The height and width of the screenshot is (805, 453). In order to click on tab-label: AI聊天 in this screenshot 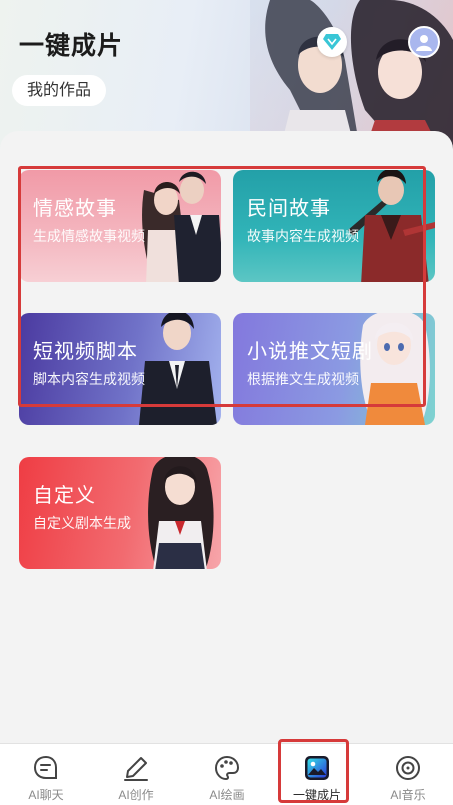, I will do `click(46, 795)`.